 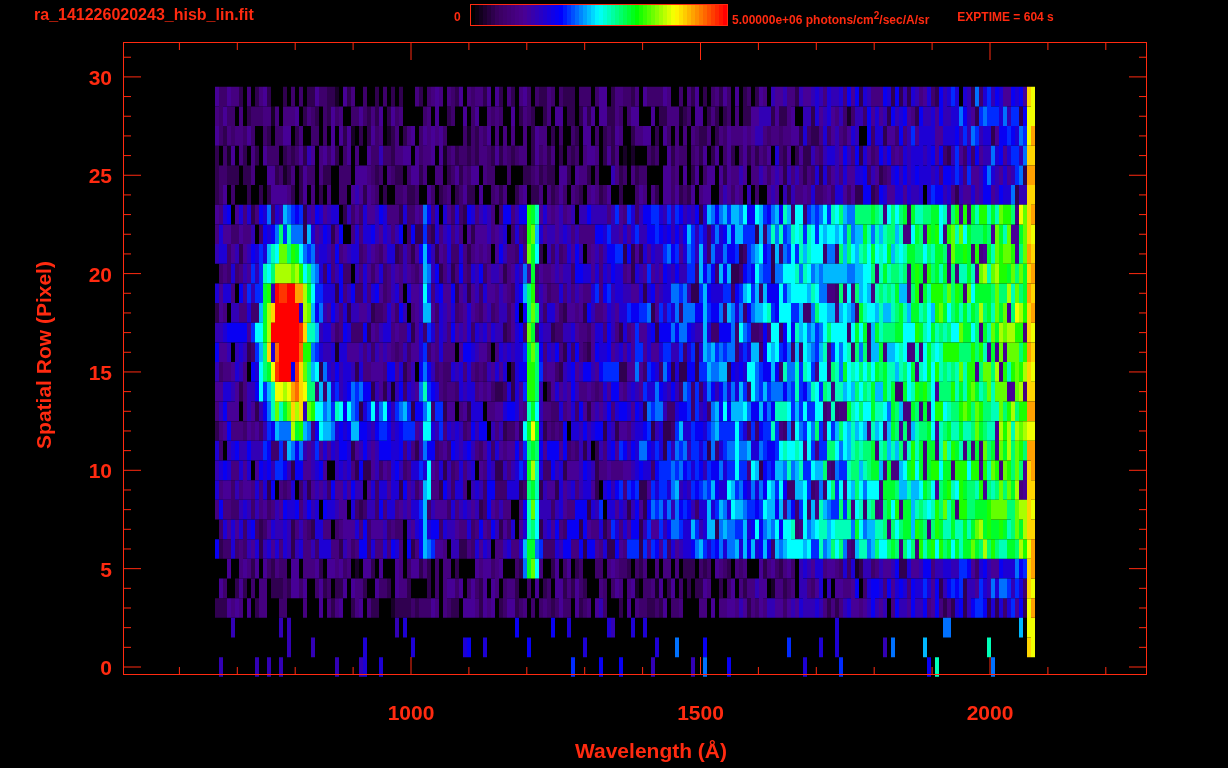 What do you see at coordinates (990, 712) in the screenshot?
I see `tick-label: 2000` at bounding box center [990, 712].